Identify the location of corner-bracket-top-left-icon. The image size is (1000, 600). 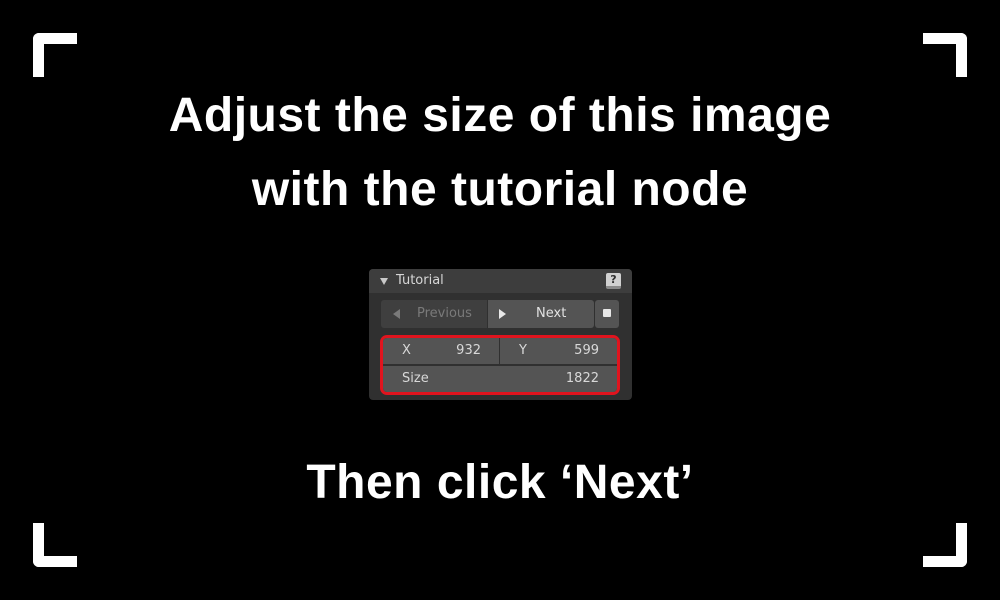
(55, 55).